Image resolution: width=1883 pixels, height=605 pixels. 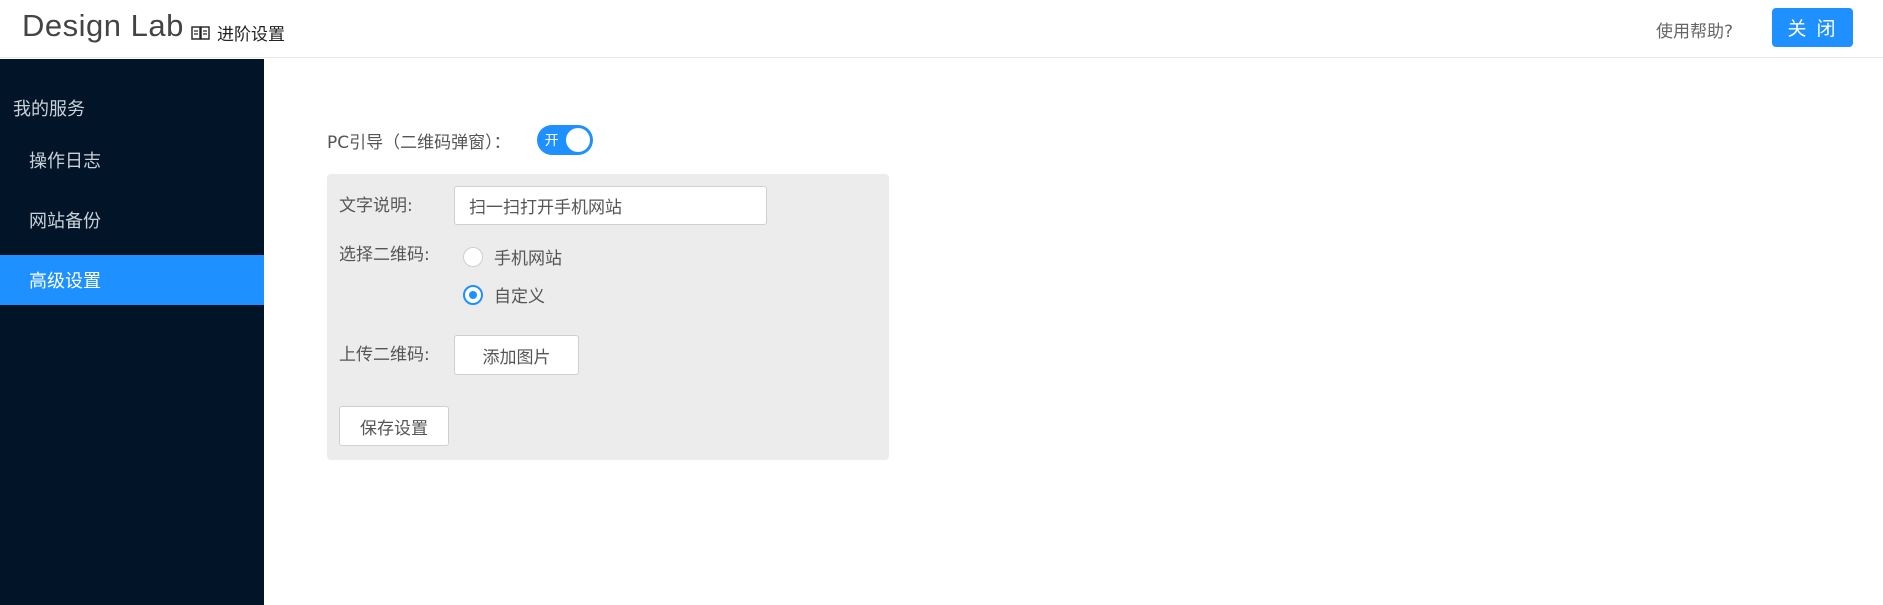 I want to click on toggle-on-text: 开, so click(x=551, y=141).